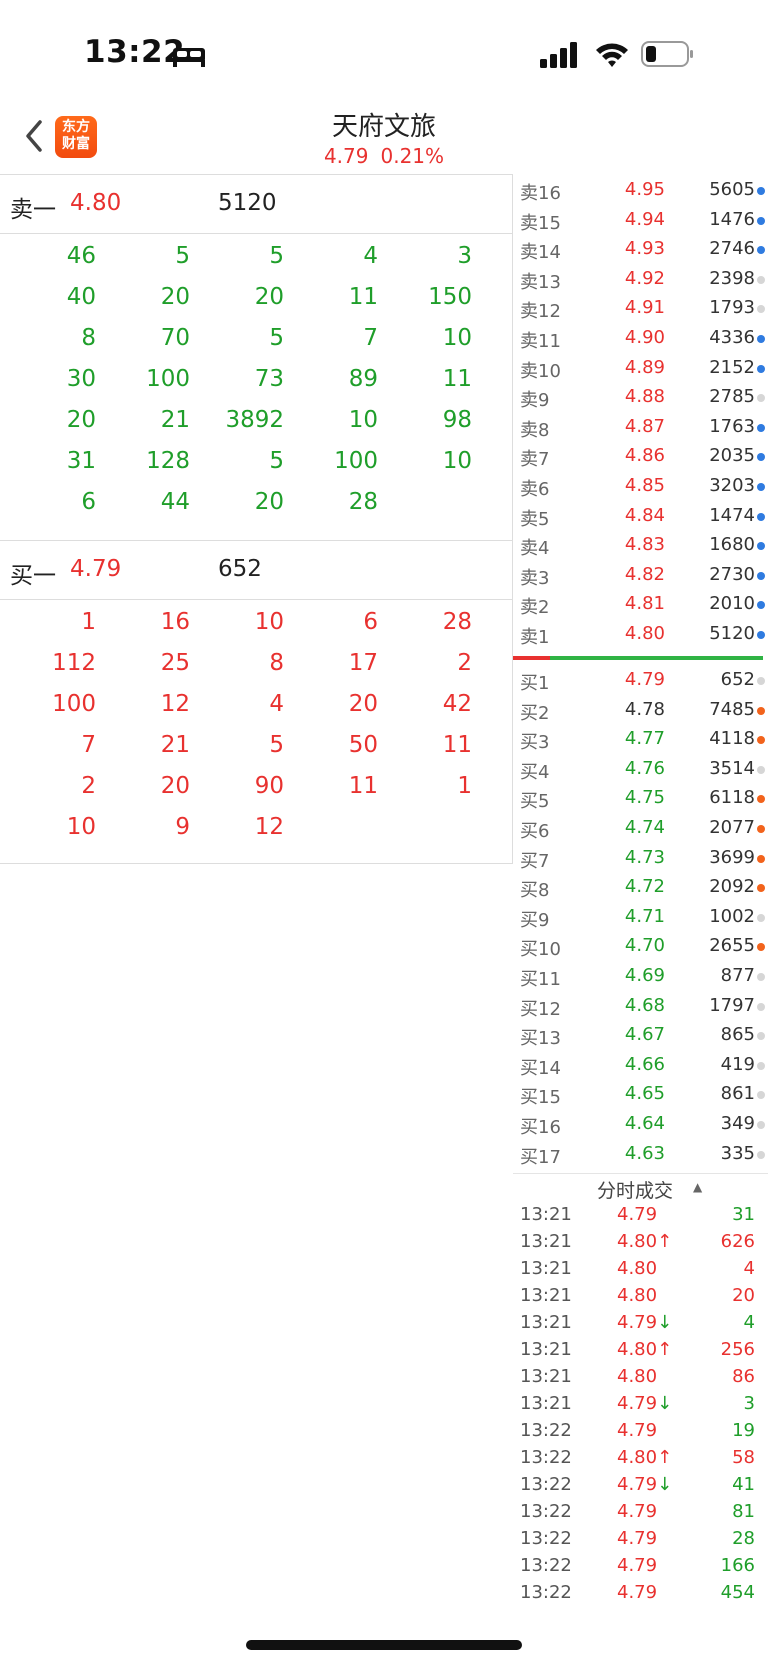  I want to click on bid-level-label: 买16, so click(540, 1127).